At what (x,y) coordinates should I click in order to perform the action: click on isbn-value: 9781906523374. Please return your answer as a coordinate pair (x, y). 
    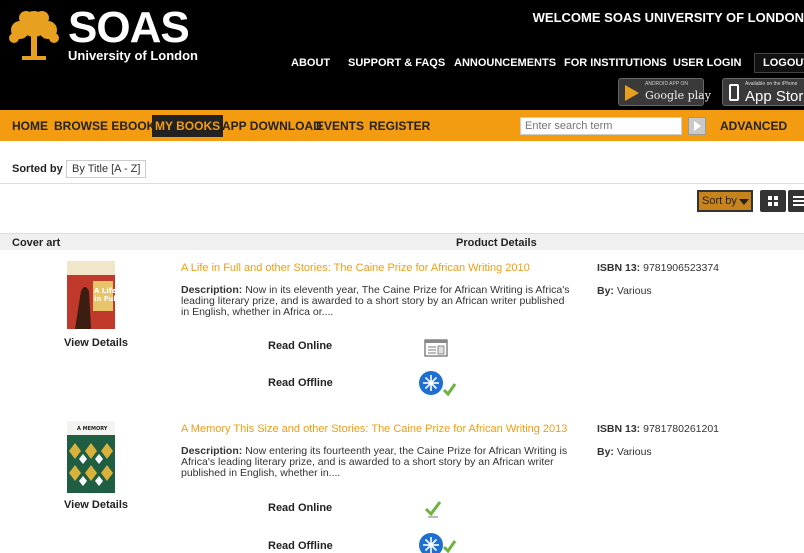
    Looking at the image, I should click on (681, 268).